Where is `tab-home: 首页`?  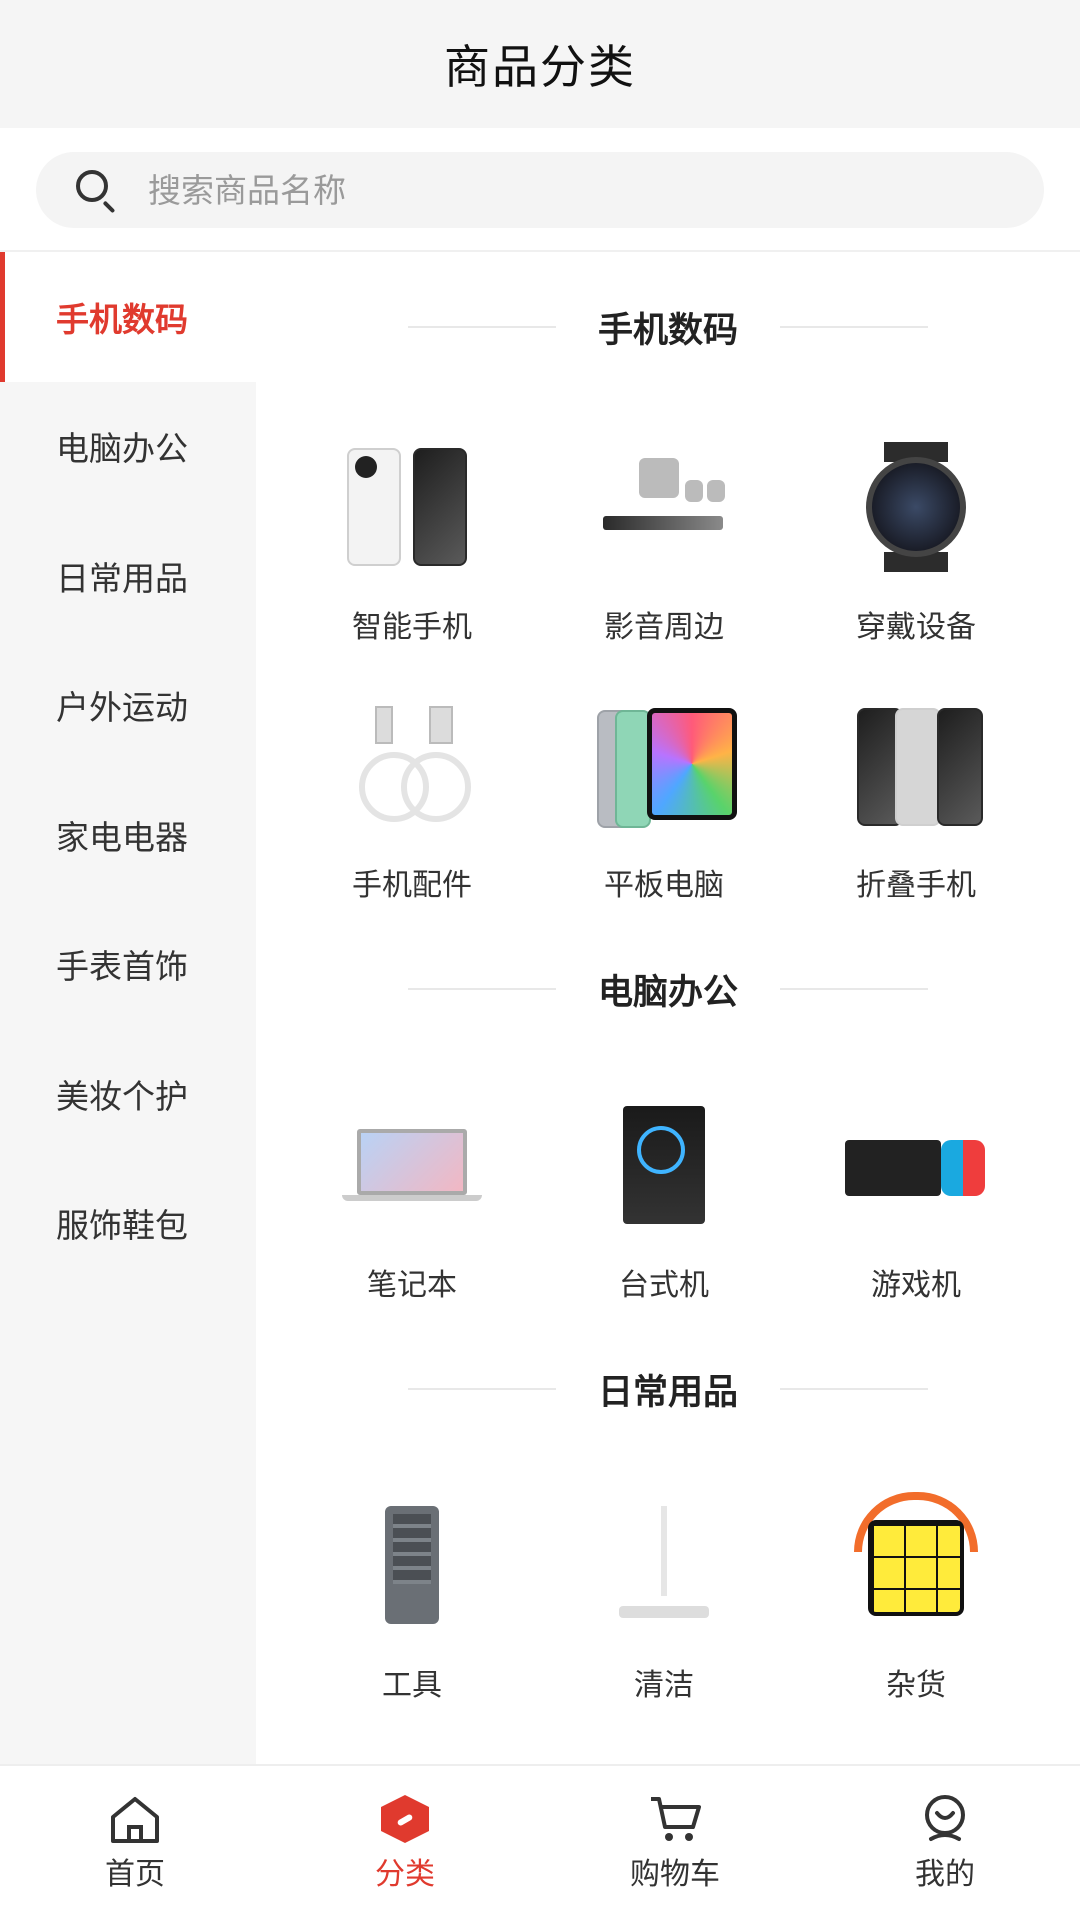
tab-home: 首页 is located at coordinates (135, 1843).